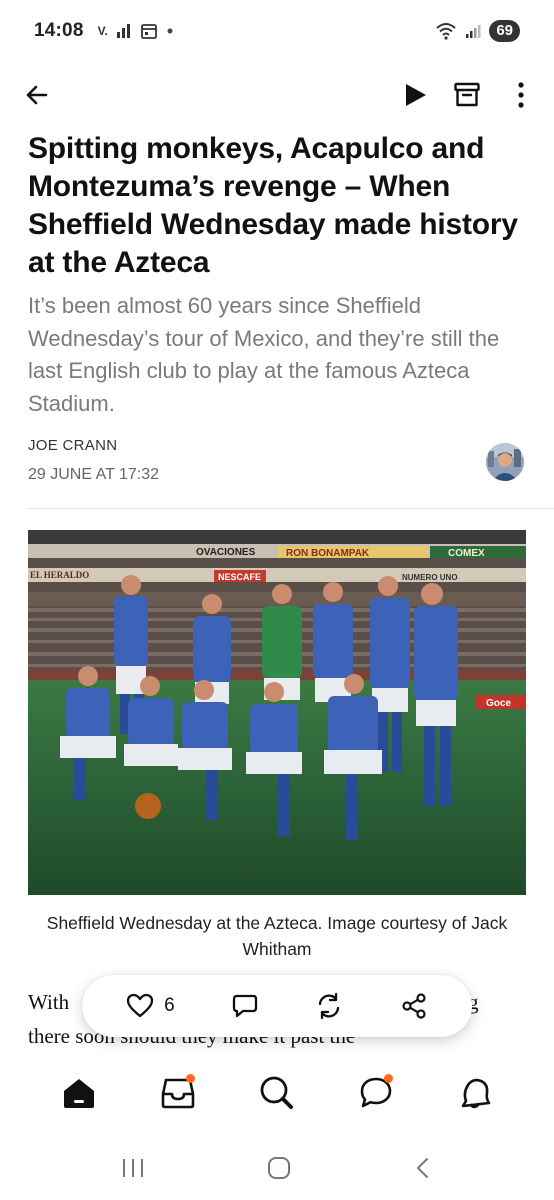 This screenshot has height=1200, width=554. What do you see at coordinates (328, 553) in the screenshot?
I see `sign-ron-bonampak: RON BONAMPAK` at bounding box center [328, 553].